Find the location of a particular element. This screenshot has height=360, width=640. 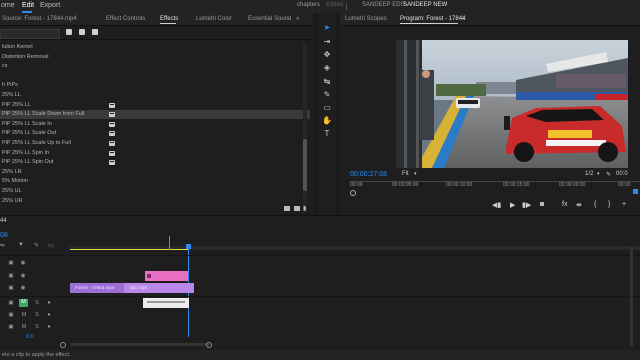

effects-list-item: lution Kernel is located at coordinates (155, 47).